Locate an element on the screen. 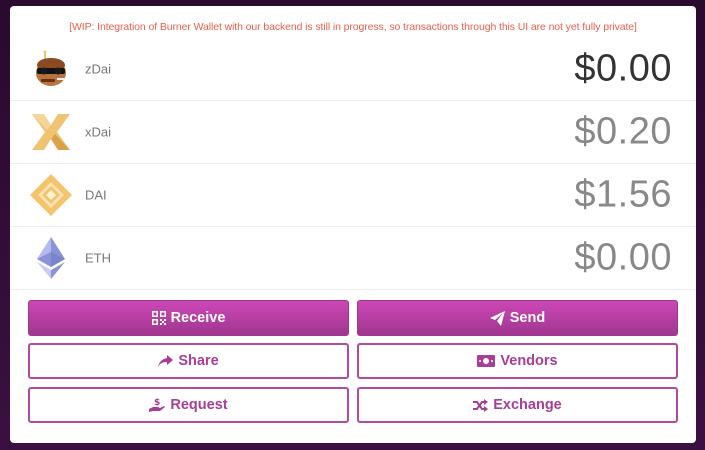  request-label: Request is located at coordinates (199, 405).